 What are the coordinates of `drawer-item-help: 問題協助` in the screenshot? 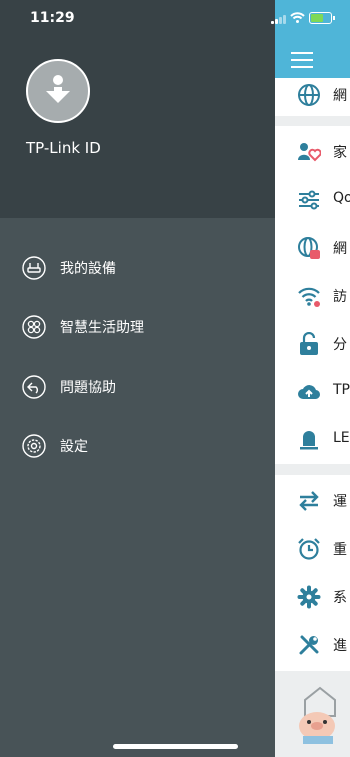 It's located at (142, 387).